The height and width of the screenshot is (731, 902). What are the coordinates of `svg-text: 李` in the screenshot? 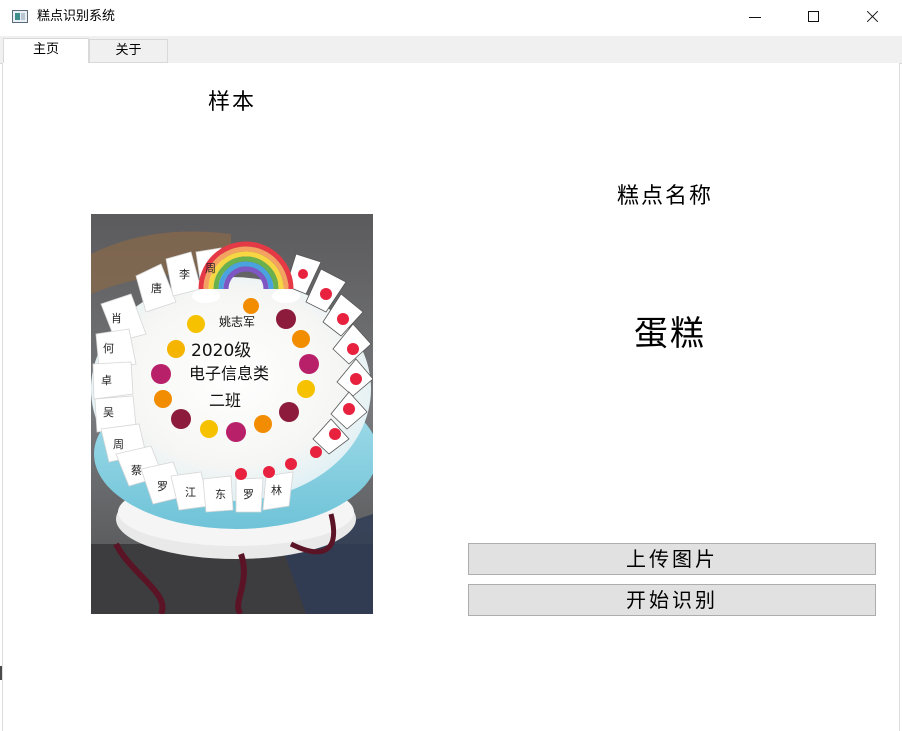 It's located at (184, 274).